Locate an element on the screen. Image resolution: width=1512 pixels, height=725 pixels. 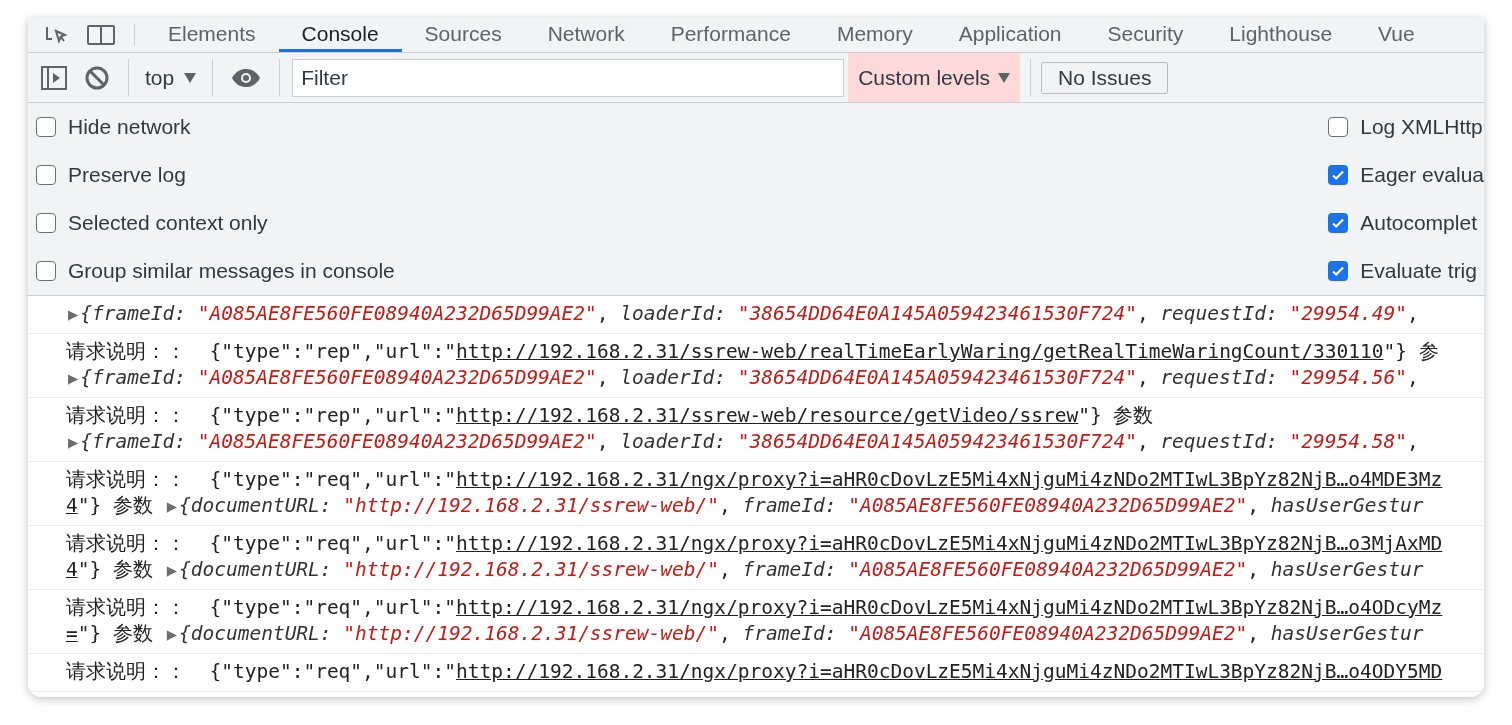
setting-label: Hide network is located at coordinates (129, 127).